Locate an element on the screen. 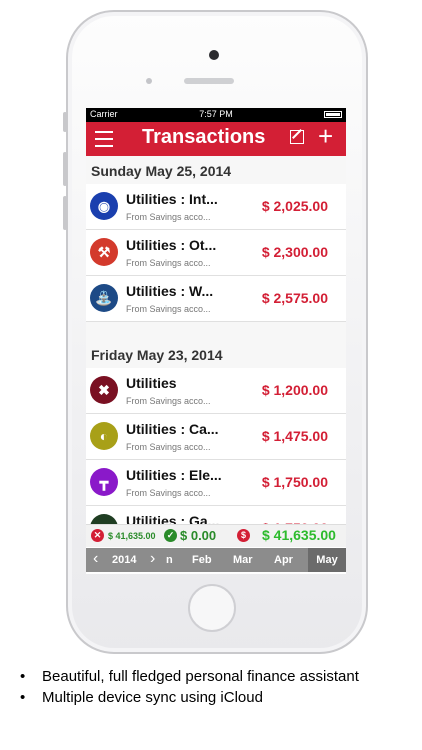 The image size is (422, 750). month-tab-apr: Apr is located at coordinates (283, 560).